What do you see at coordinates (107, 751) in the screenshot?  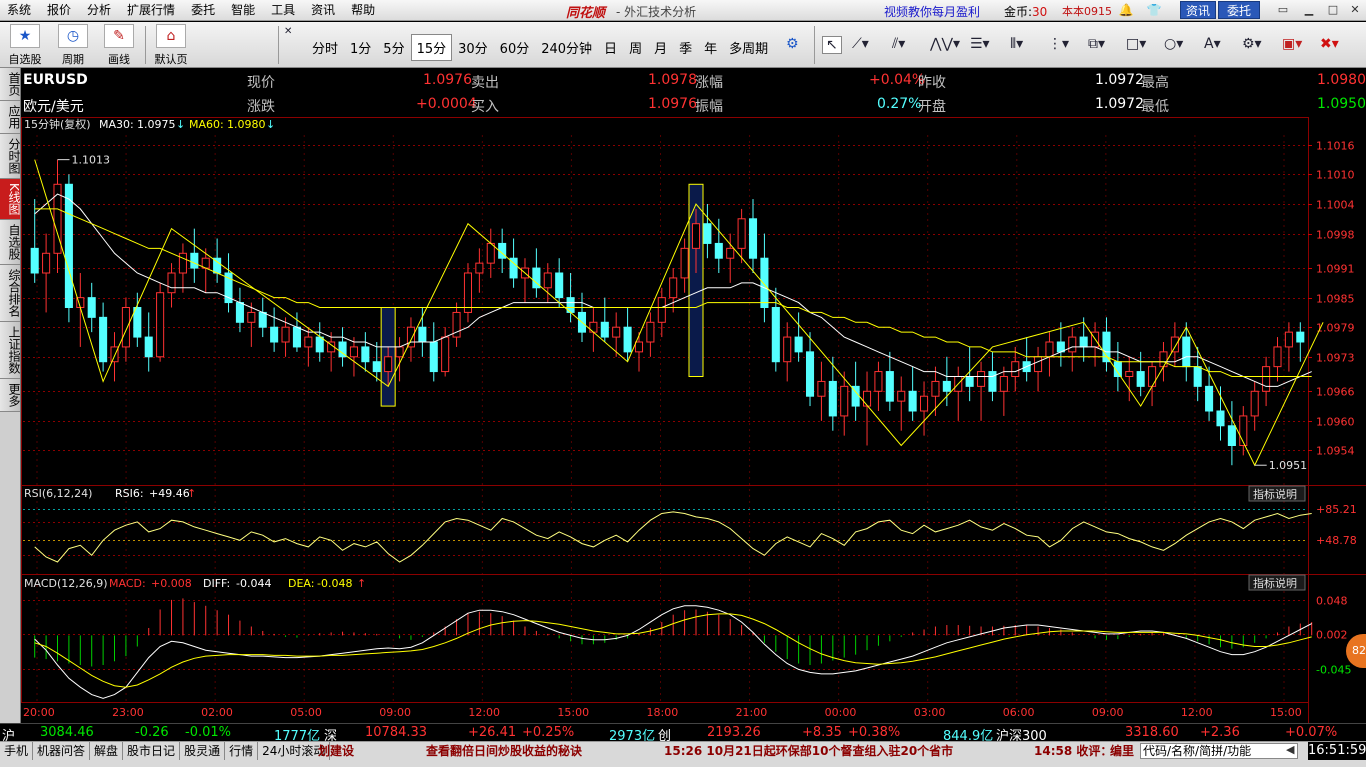 I see `bottom-tab-commentary: 解盘` at bounding box center [107, 751].